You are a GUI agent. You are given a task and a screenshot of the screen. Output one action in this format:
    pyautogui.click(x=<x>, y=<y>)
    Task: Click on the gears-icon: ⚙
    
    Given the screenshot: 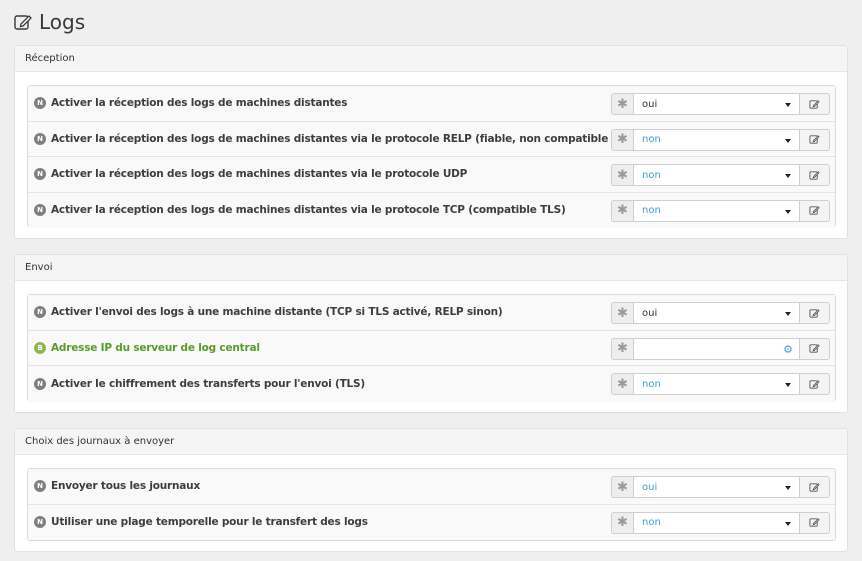 What is the action you would take?
    pyautogui.click(x=788, y=349)
    